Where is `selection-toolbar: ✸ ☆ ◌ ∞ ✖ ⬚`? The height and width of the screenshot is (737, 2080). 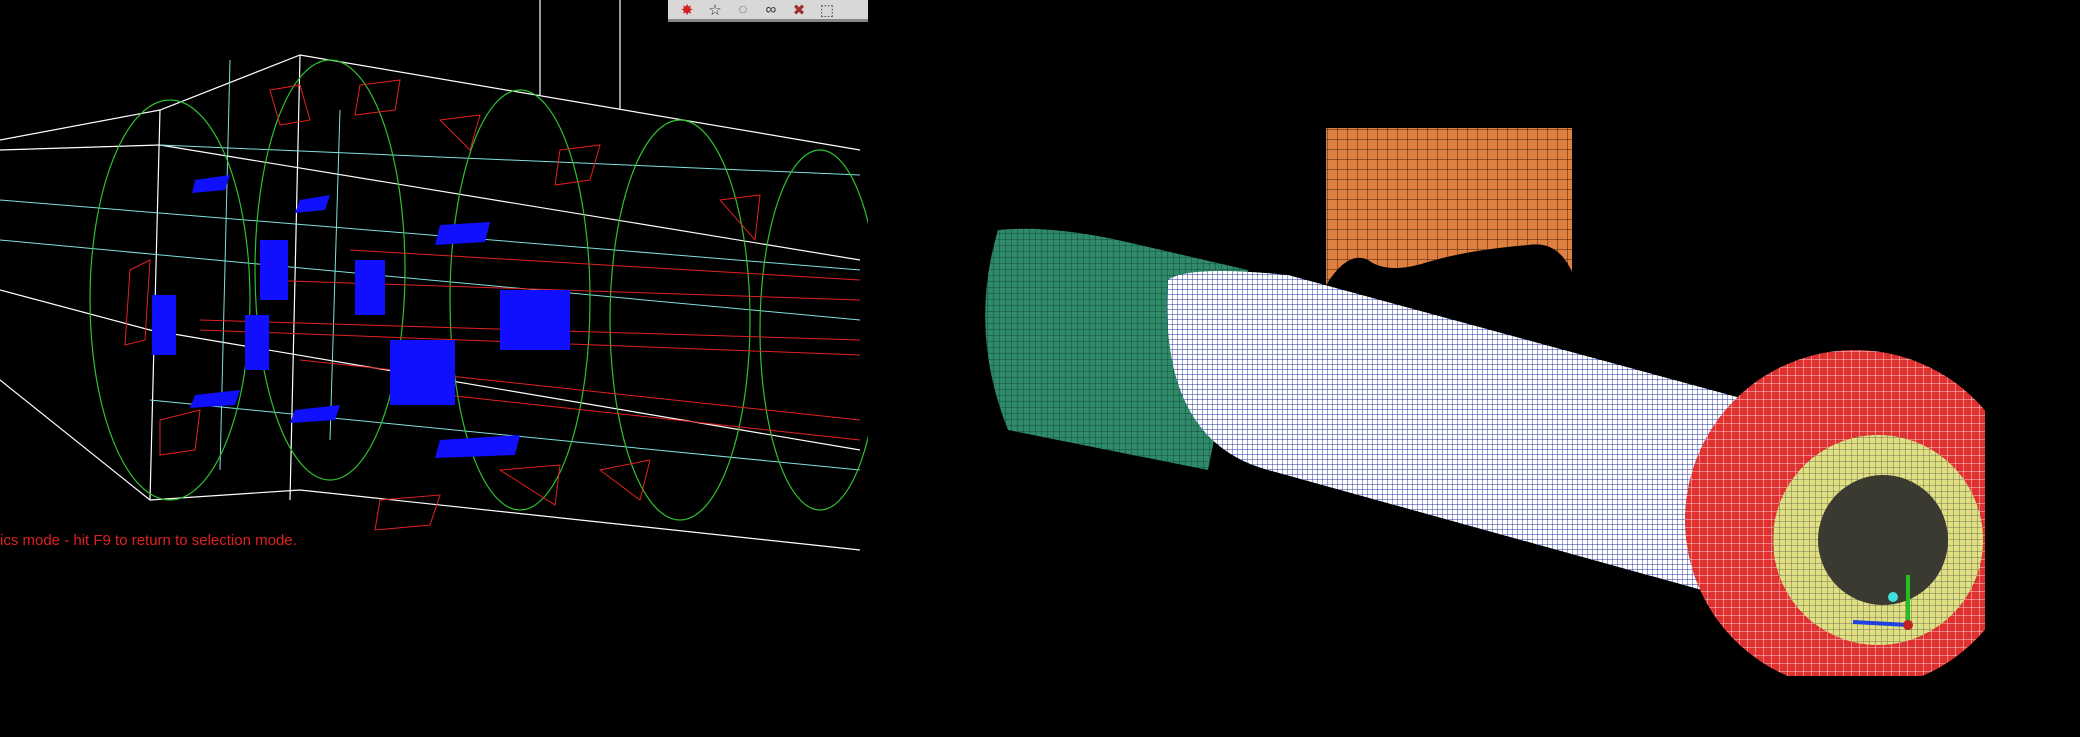 selection-toolbar: ✸ ☆ ◌ ∞ ✖ ⬚ is located at coordinates (768, 11).